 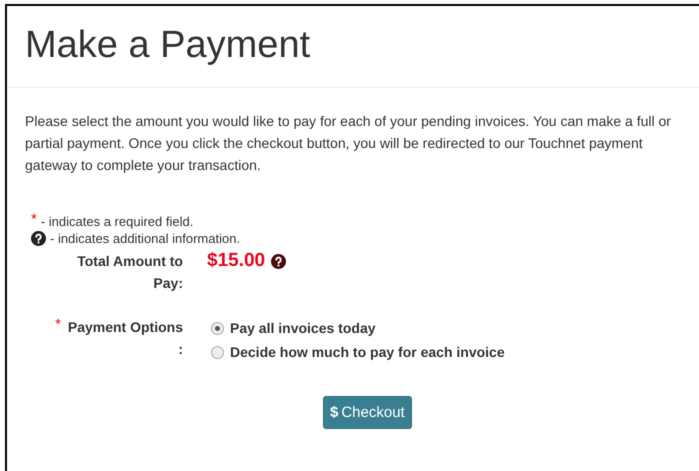 I want to click on legend-text: - indicates a required field., so click(x=117, y=221).